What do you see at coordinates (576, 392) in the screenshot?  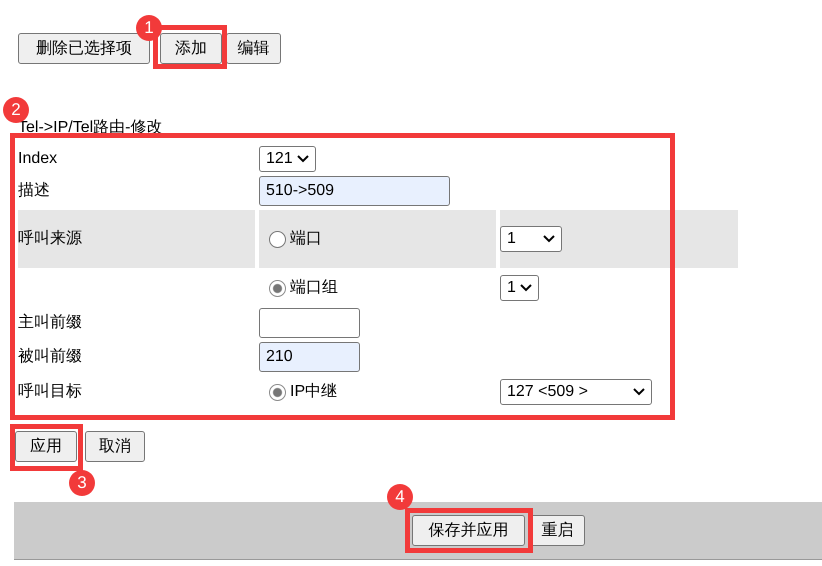 I see `dropdown: 127 <509 >` at bounding box center [576, 392].